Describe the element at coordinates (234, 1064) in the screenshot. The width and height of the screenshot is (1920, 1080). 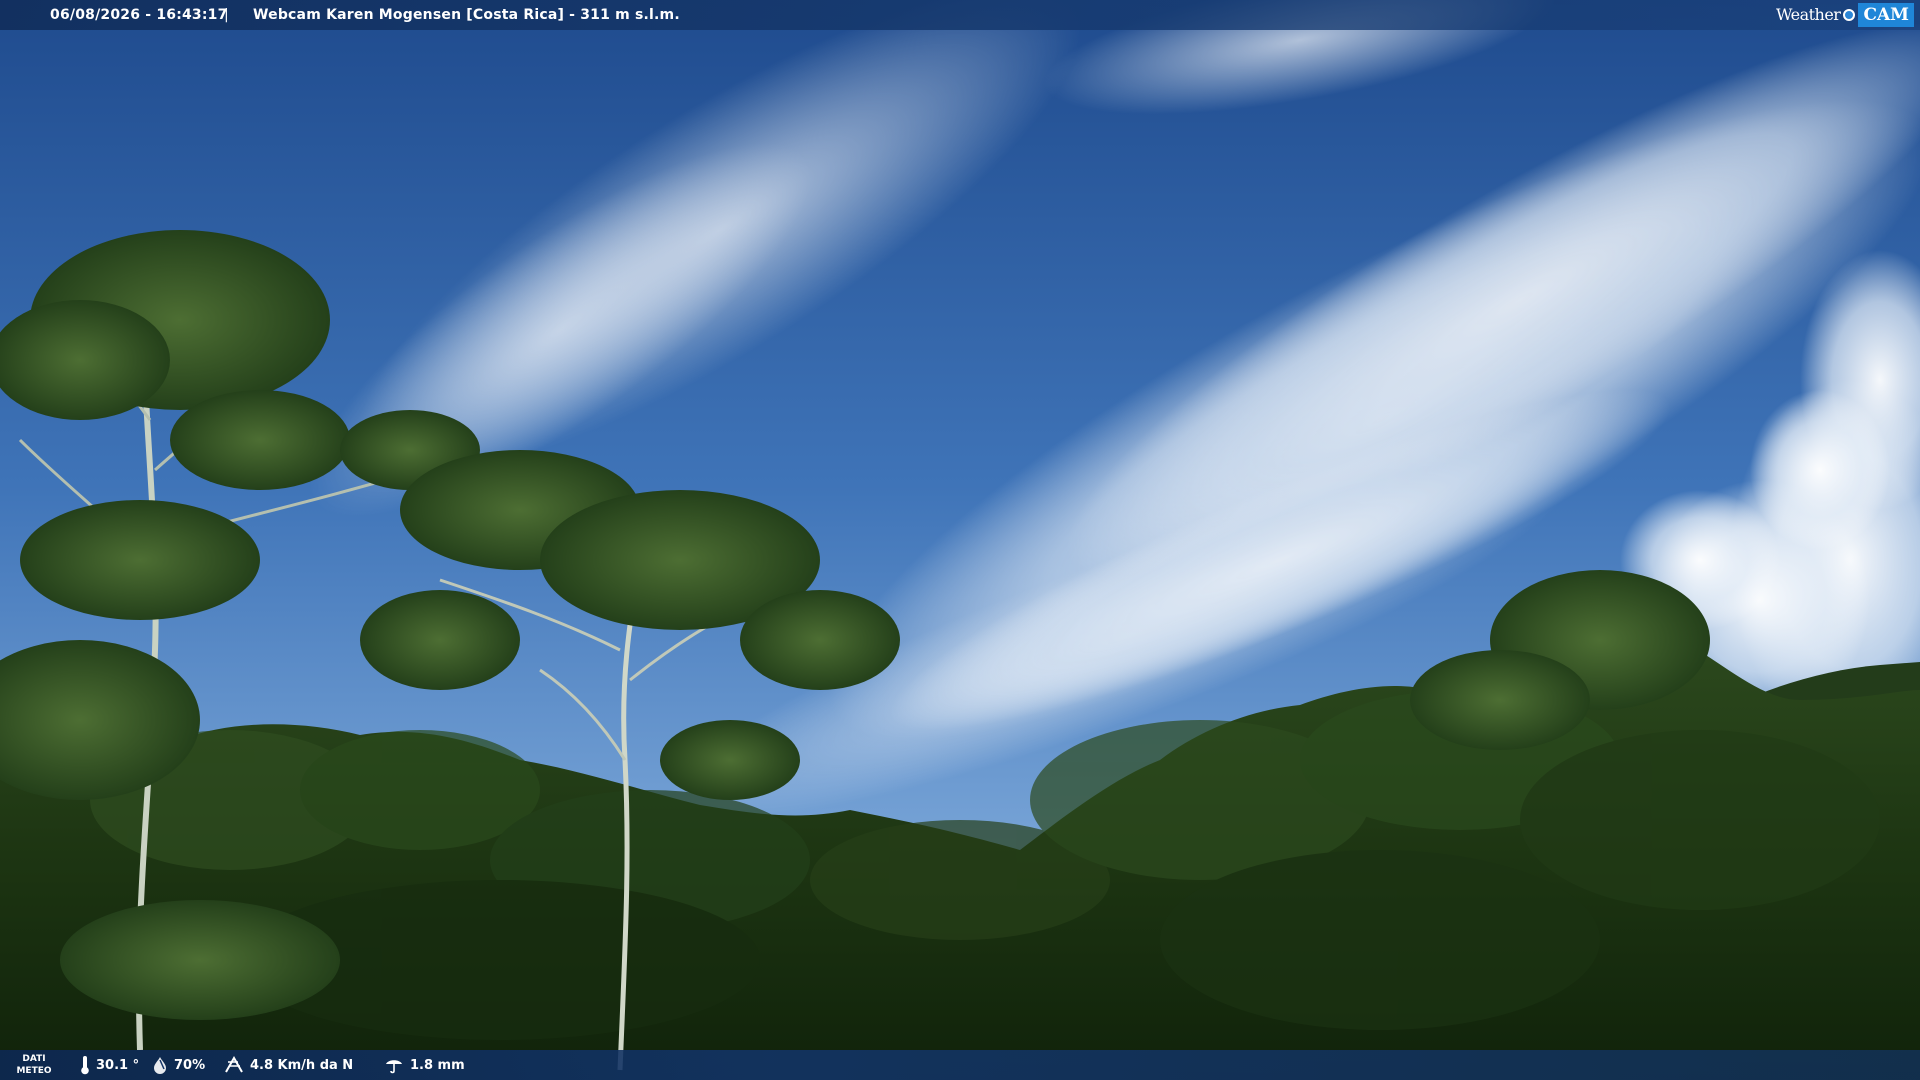
I see `wind-icon` at that location.